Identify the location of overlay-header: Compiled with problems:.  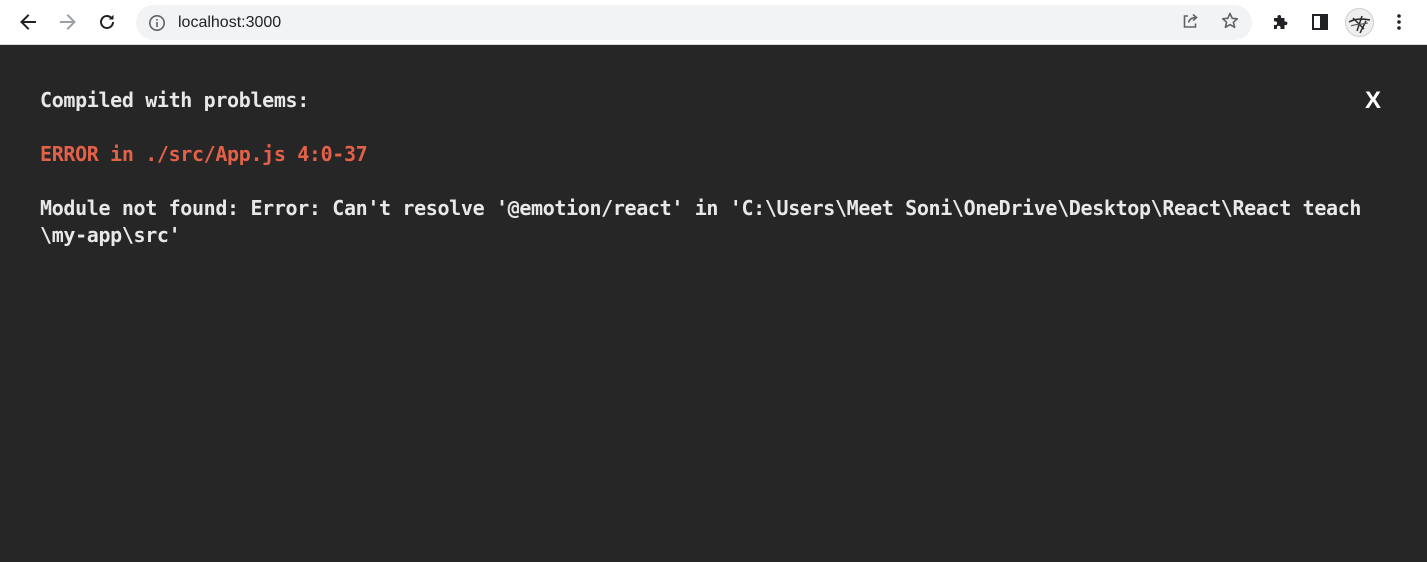
(174, 100).